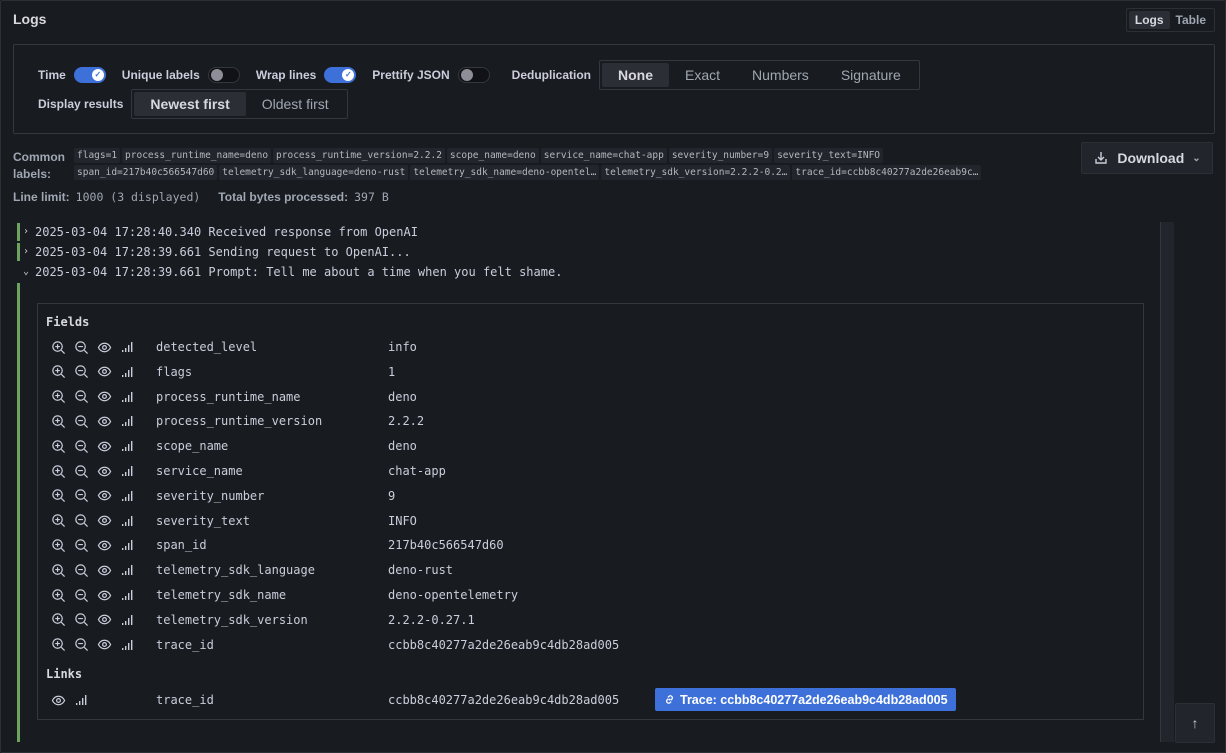 The width and height of the screenshot is (1226, 753). What do you see at coordinates (411, 75) in the screenshot?
I see `prettify-json-label: Prettify JSON` at bounding box center [411, 75].